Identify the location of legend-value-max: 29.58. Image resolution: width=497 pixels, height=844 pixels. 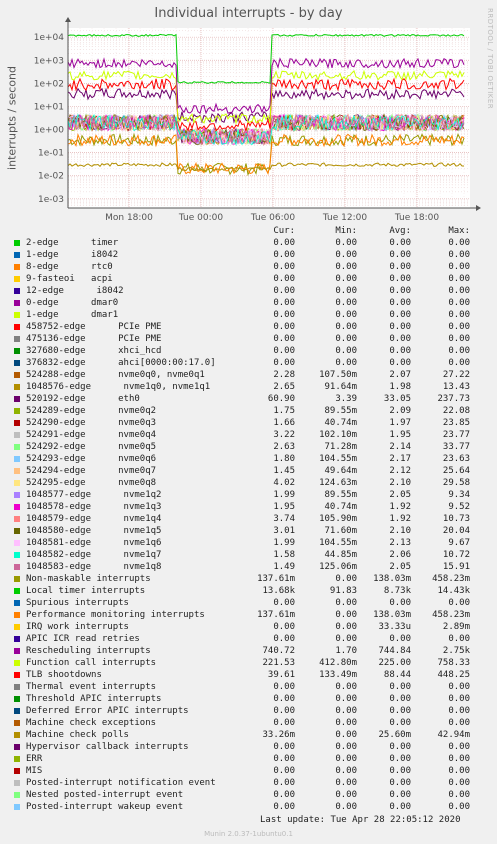
(456, 483).